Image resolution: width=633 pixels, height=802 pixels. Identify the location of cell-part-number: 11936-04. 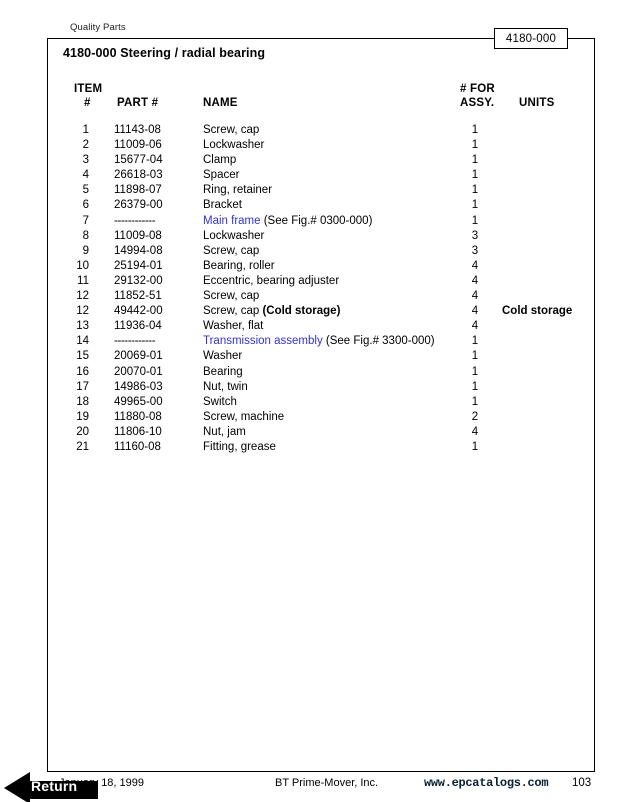
(138, 326).